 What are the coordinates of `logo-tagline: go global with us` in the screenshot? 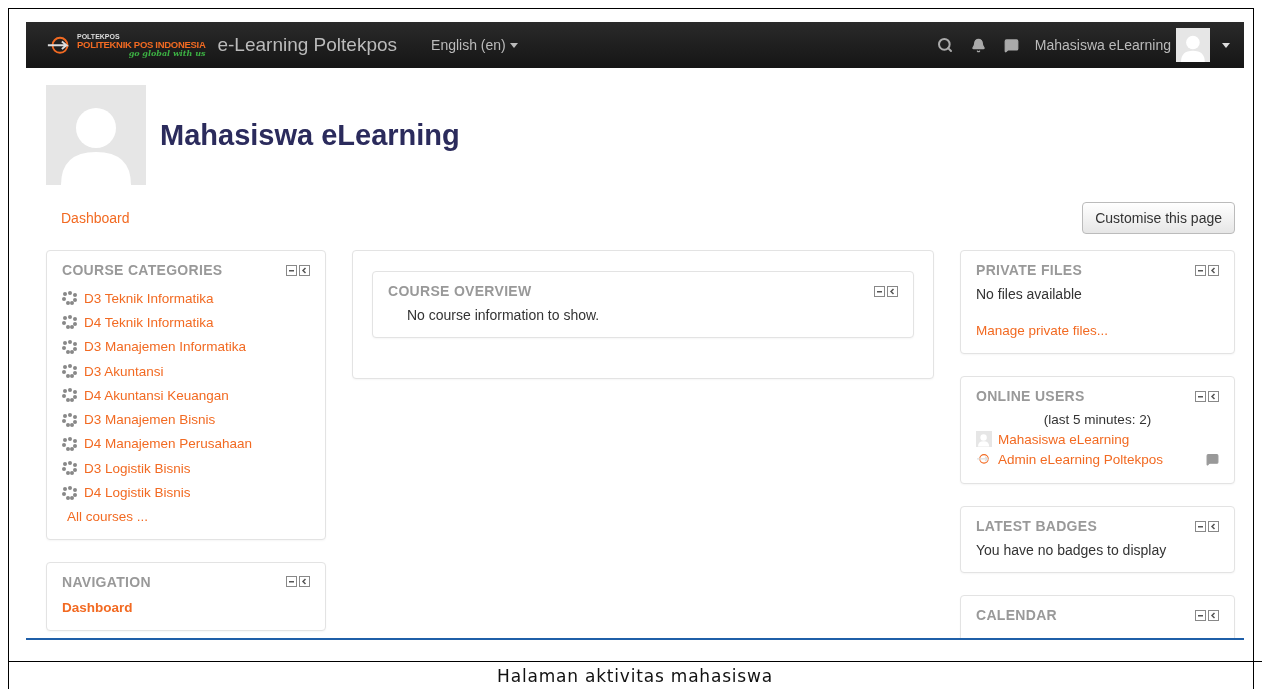 It's located at (167, 53).